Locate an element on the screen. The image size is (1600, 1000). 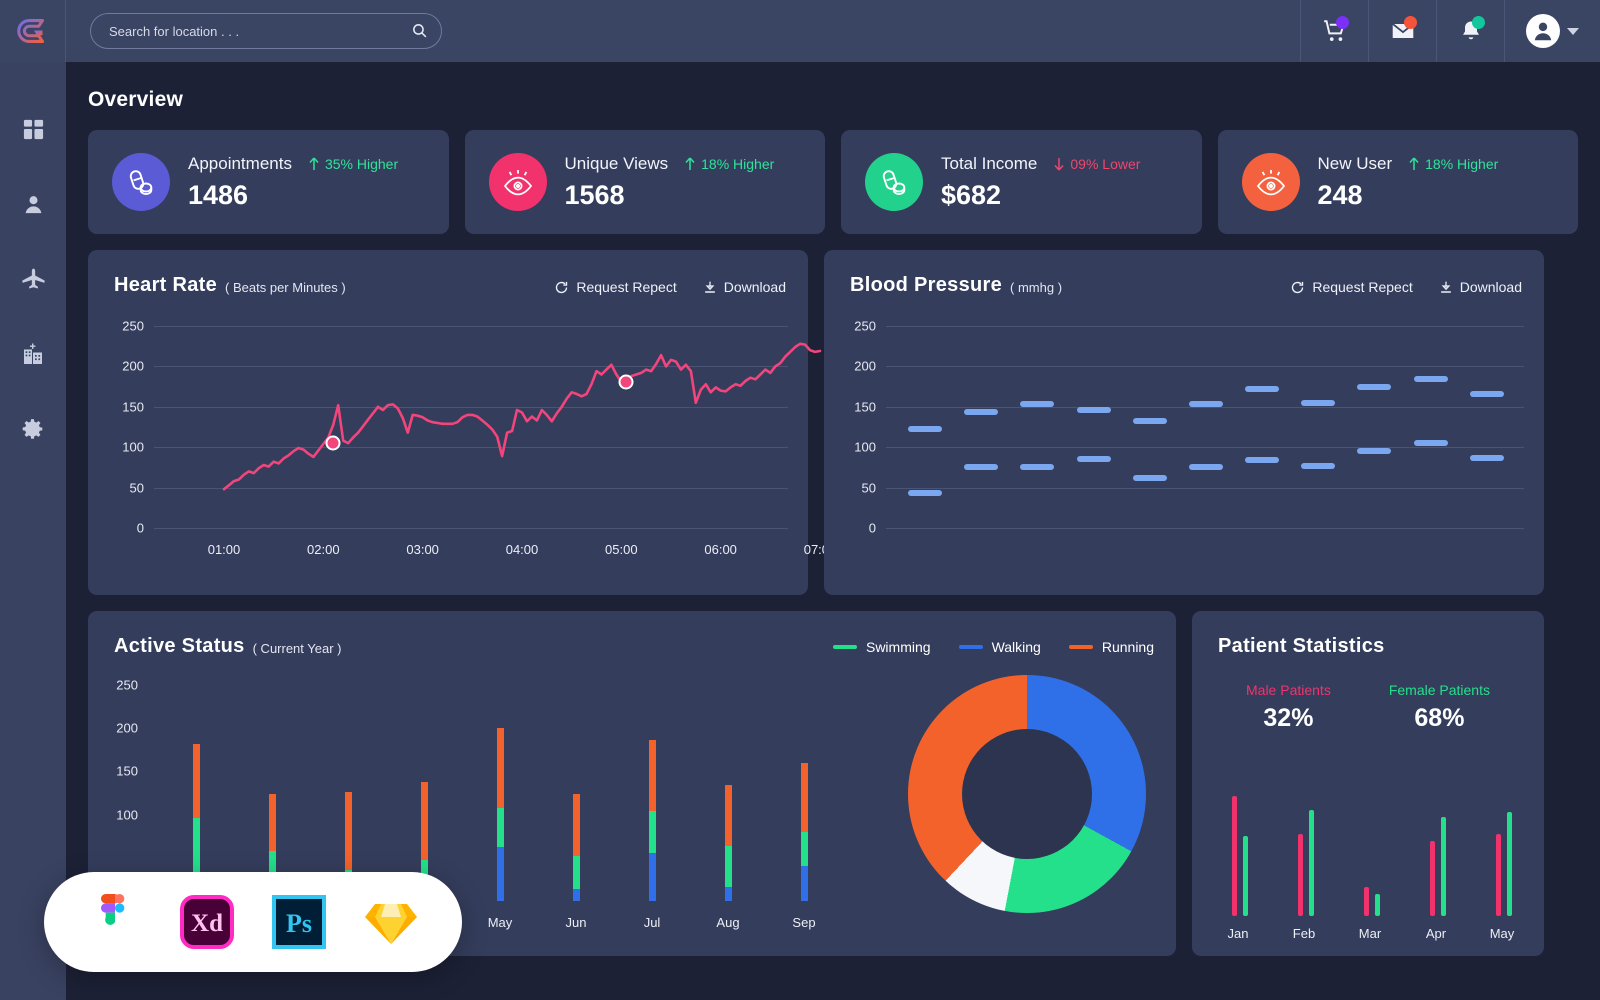
female-patients-label: Female Patients is located at coordinates (1439, 690).